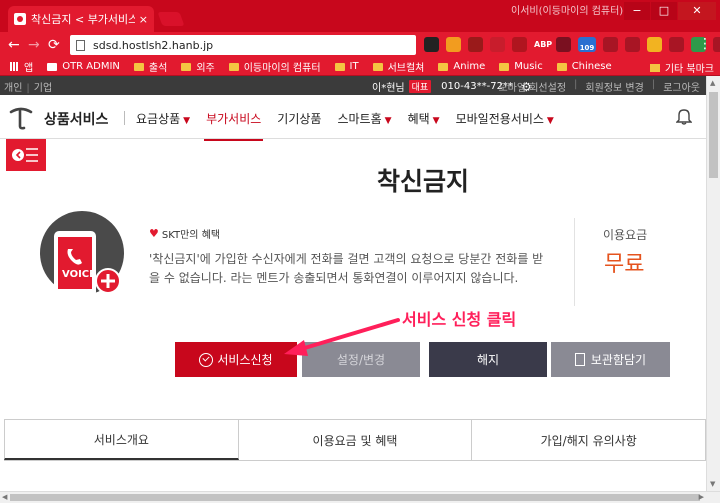 Image resolution: width=720 pixels, height=503 pixels. I want to click on page-icon, so click(52, 66).